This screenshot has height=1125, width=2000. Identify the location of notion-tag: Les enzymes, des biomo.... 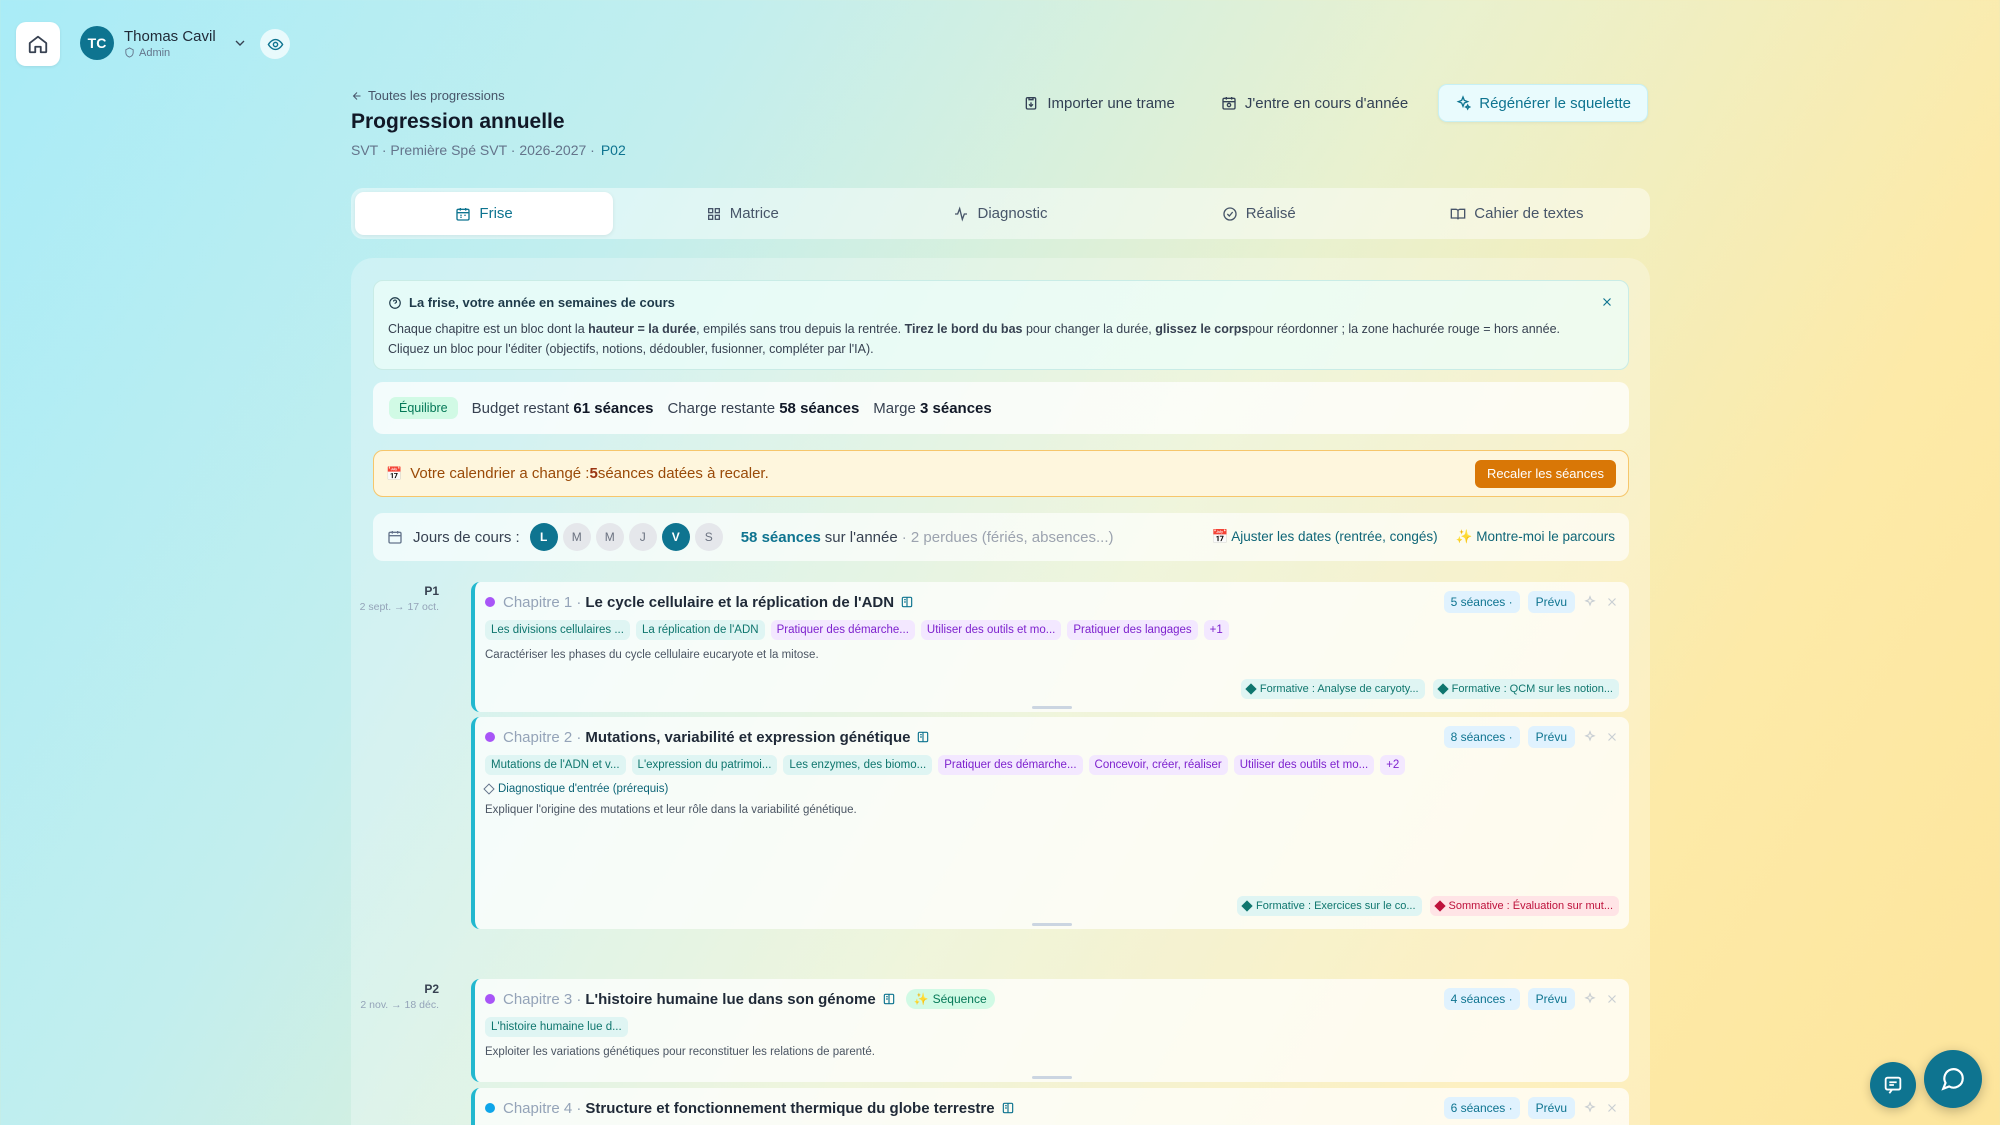
(858, 765).